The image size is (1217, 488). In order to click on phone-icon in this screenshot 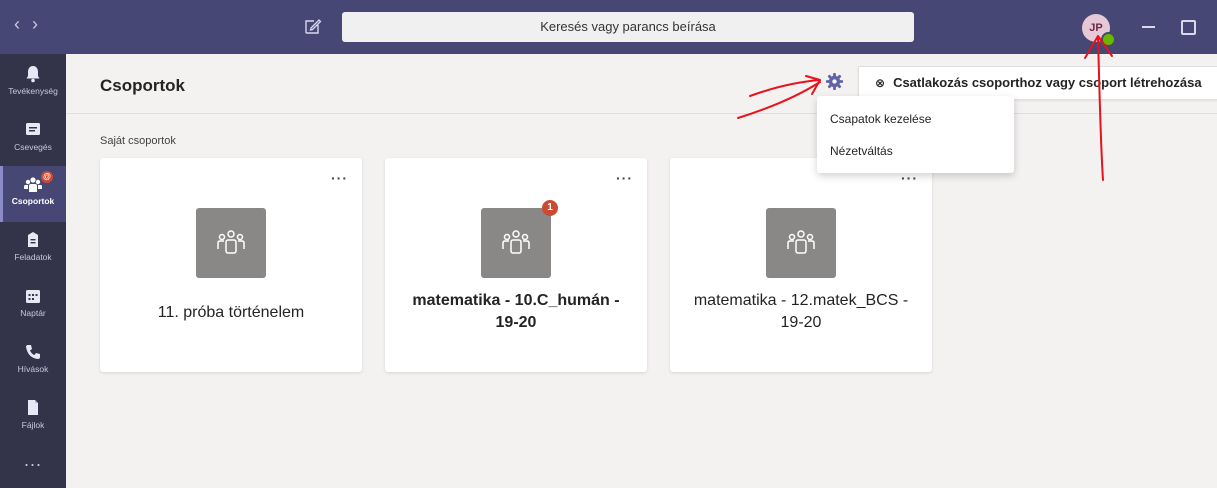, I will do `click(33, 352)`.